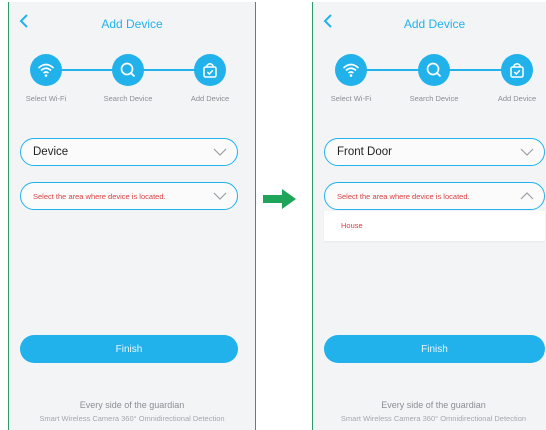 This screenshot has width=546, height=430. I want to click on device-name-value: Device, so click(51, 152).